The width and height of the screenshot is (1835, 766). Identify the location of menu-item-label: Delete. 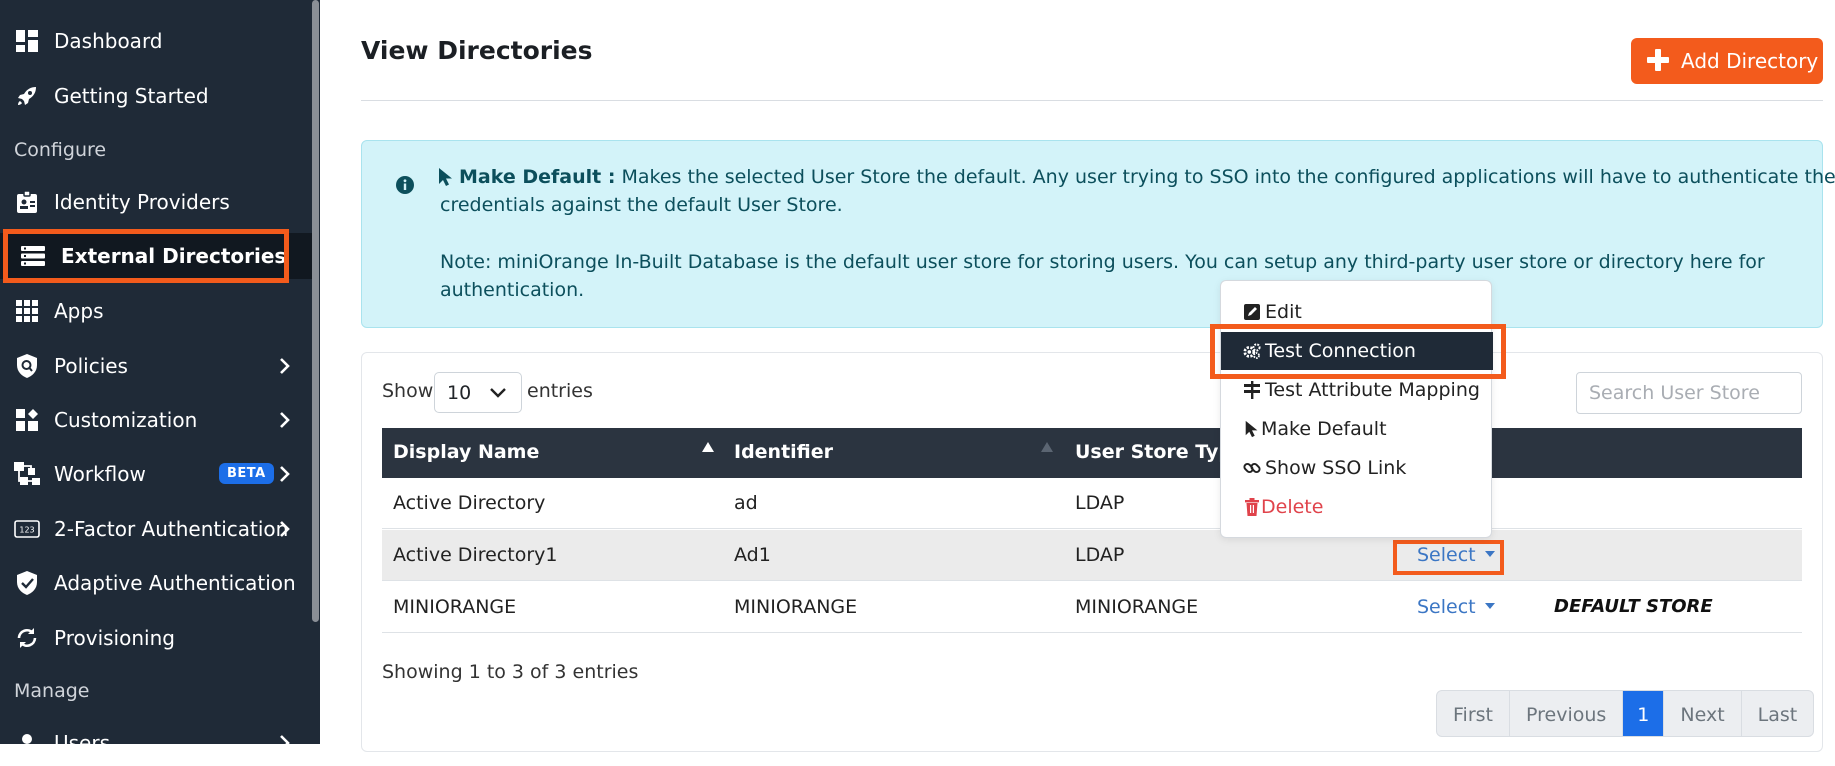
(1292, 507).